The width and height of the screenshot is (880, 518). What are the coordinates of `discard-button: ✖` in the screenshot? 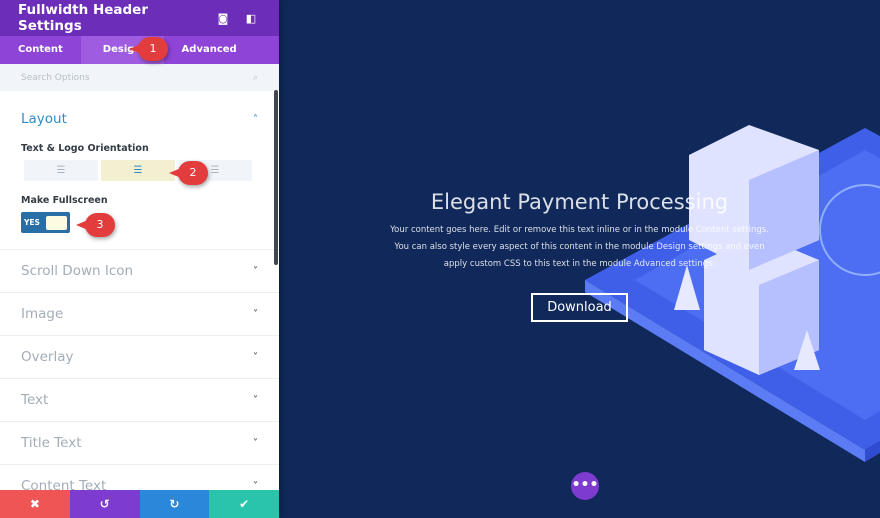 It's located at (35, 504).